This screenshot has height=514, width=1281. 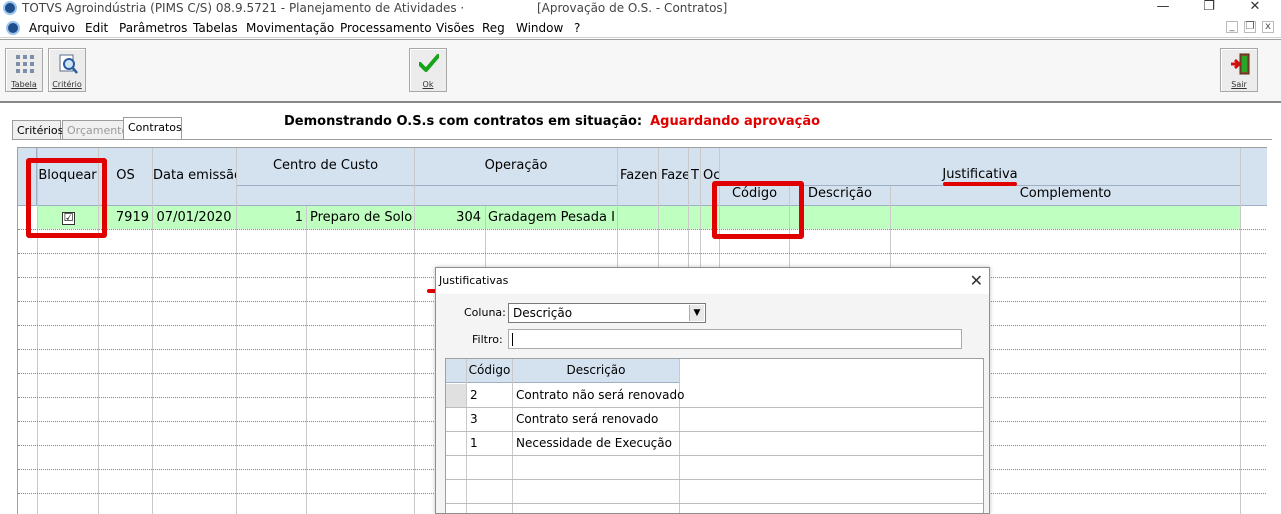 I want to click on minimize-button: —, so click(x=1163, y=9).